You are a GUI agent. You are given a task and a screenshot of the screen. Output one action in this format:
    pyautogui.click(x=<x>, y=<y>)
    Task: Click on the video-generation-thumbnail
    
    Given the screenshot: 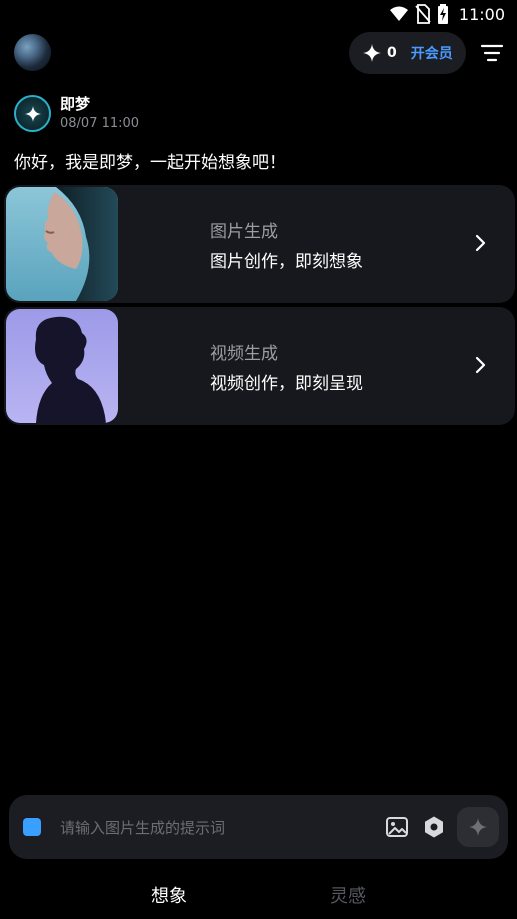 What is the action you would take?
    pyautogui.click(x=62, y=366)
    